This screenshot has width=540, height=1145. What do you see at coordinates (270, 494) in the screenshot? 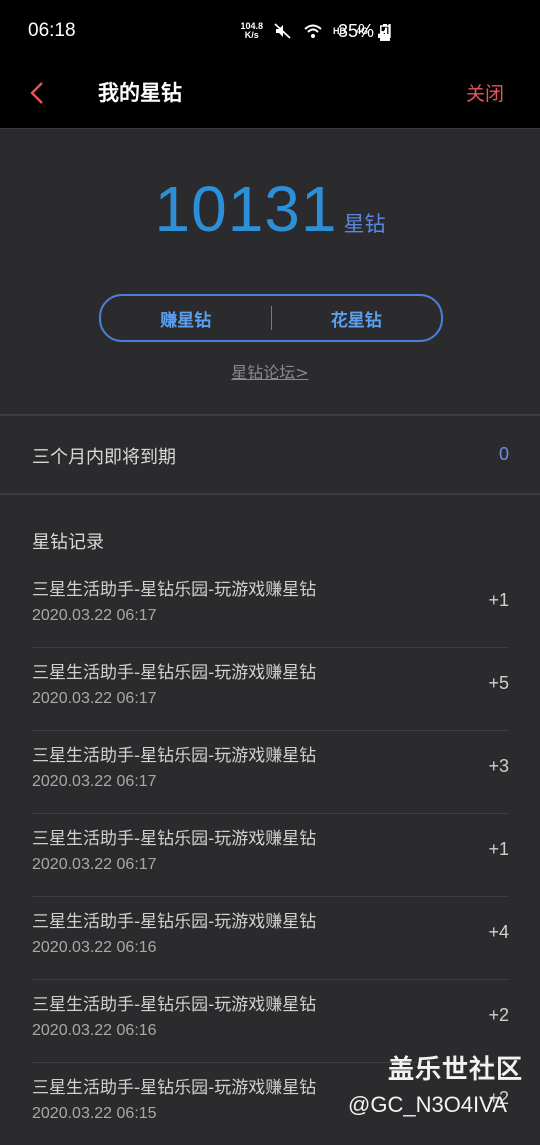
I see `section-divider` at bounding box center [270, 494].